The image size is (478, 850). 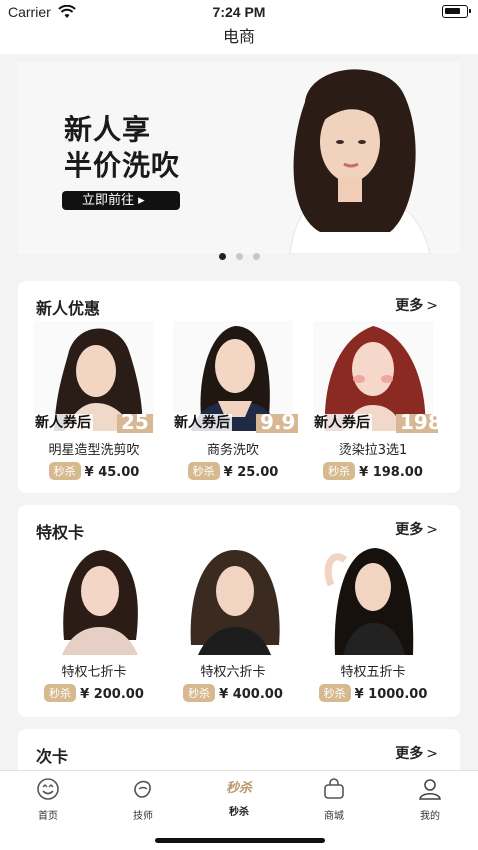 I want to click on product-name: 特权六折卡, so click(x=233, y=672).